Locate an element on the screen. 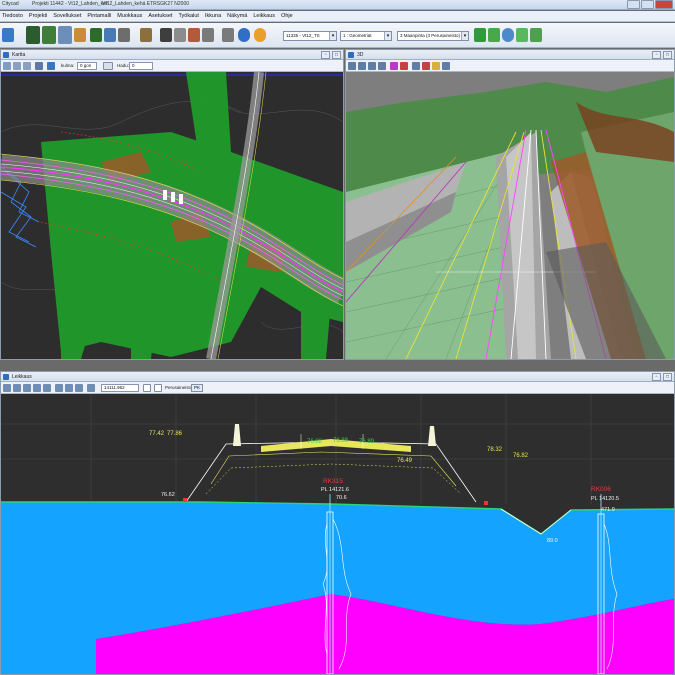  menu-surface-model: Pintamalli is located at coordinates (99, 16).